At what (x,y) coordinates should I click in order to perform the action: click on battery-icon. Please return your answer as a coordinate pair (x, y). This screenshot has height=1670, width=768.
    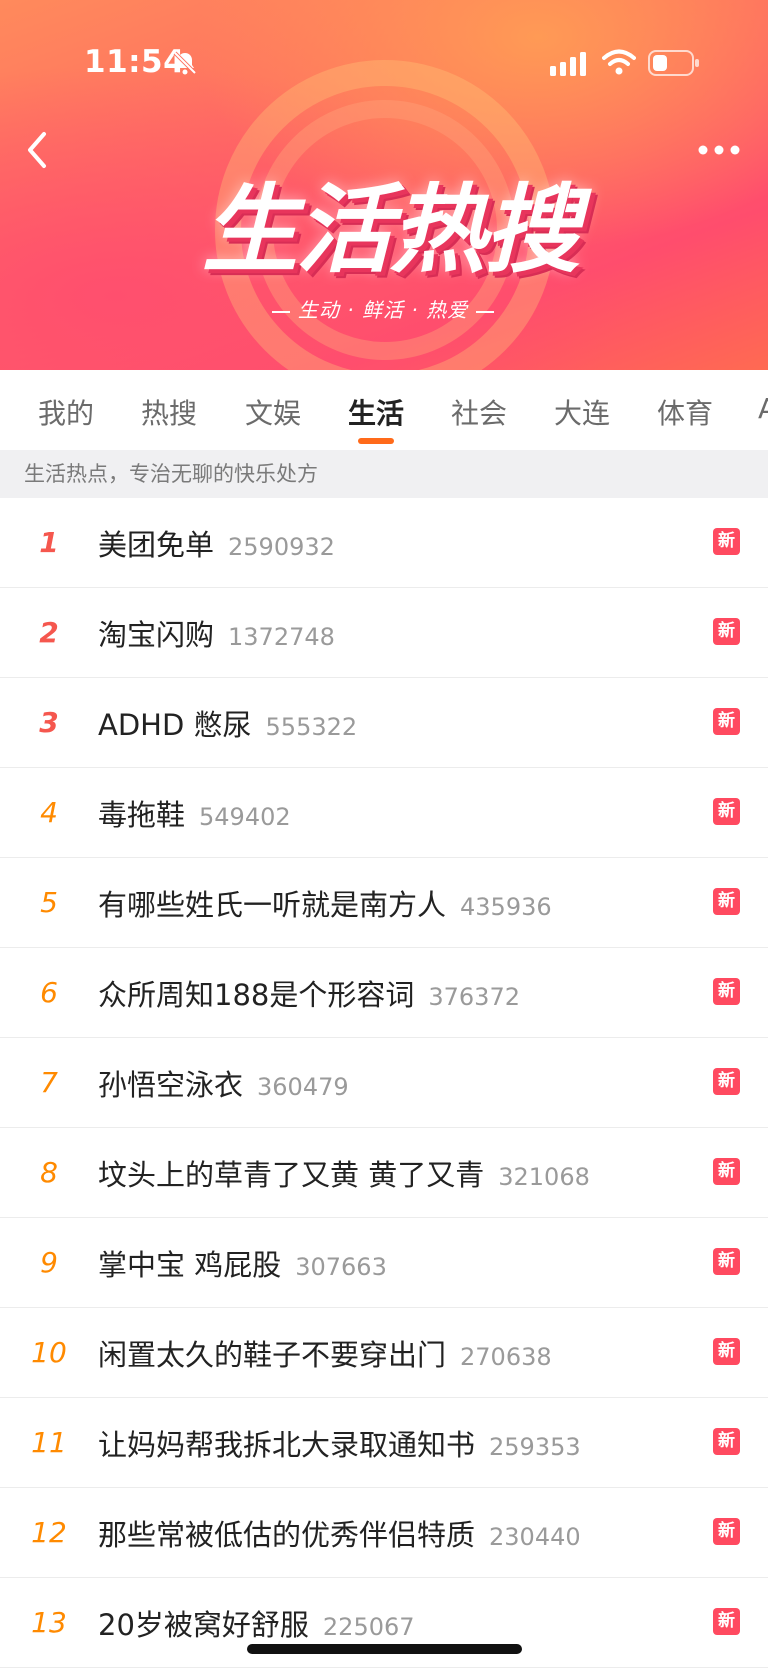
    Looking at the image, I should click on (673, 63).